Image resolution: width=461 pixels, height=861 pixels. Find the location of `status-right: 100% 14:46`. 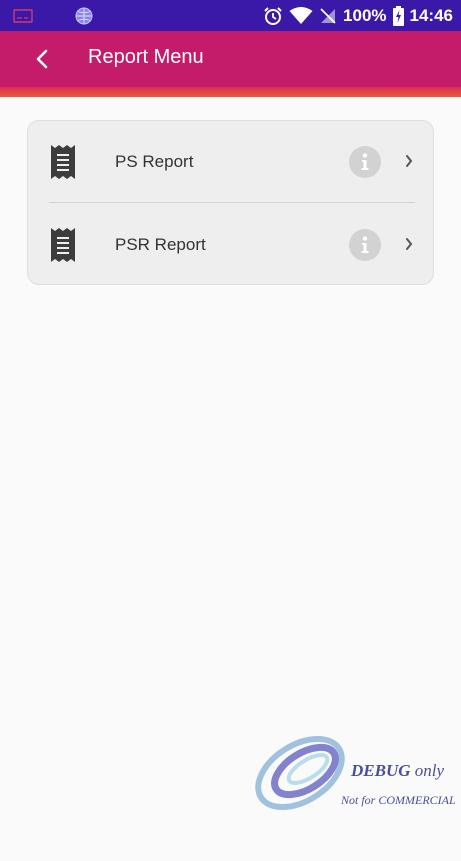

status-right: 100% 14:46 is located at coordinates (358, 15).